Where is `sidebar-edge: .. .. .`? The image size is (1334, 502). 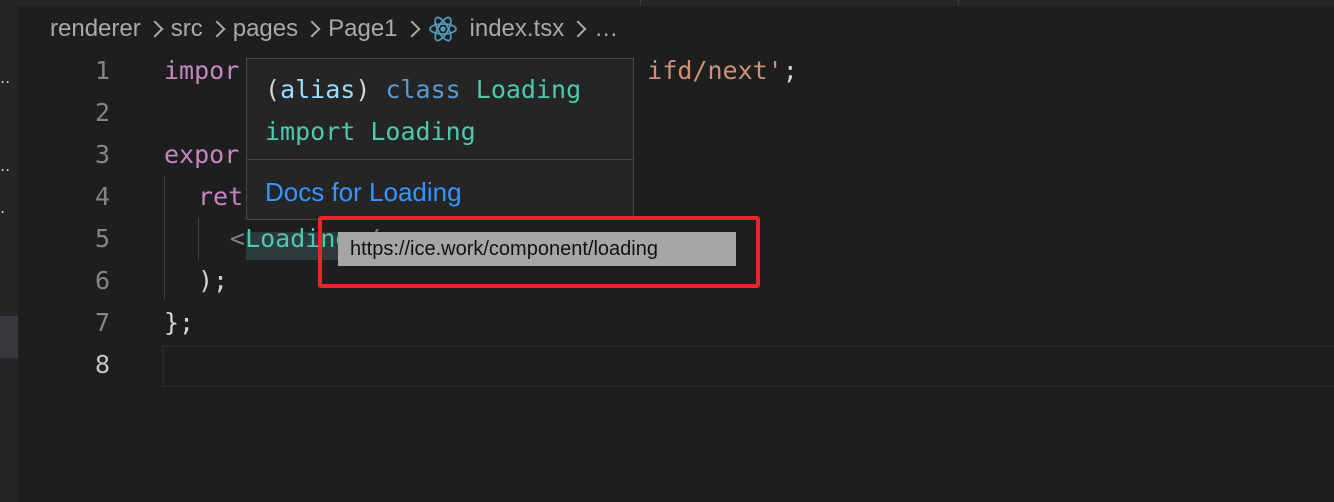 sidebar-edge: .. .. . is located at coordinates (9, 251).